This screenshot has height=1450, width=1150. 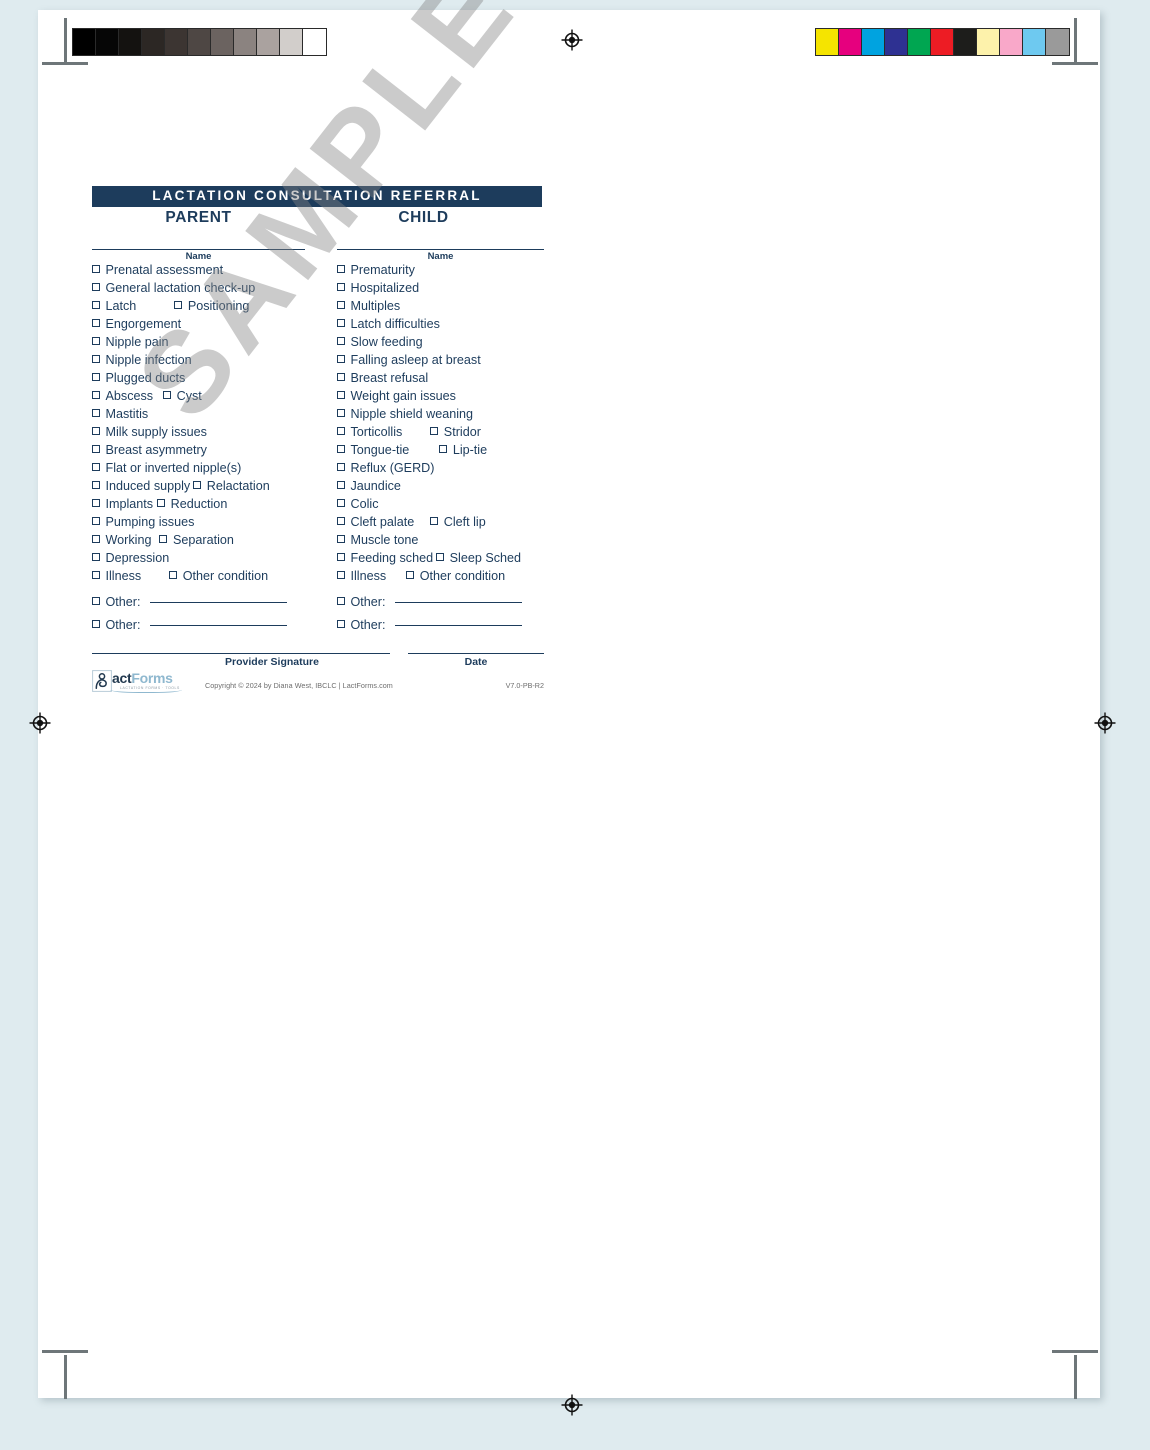 I want to click on checklist-item: Prematurity, so click(x=440, y=272).